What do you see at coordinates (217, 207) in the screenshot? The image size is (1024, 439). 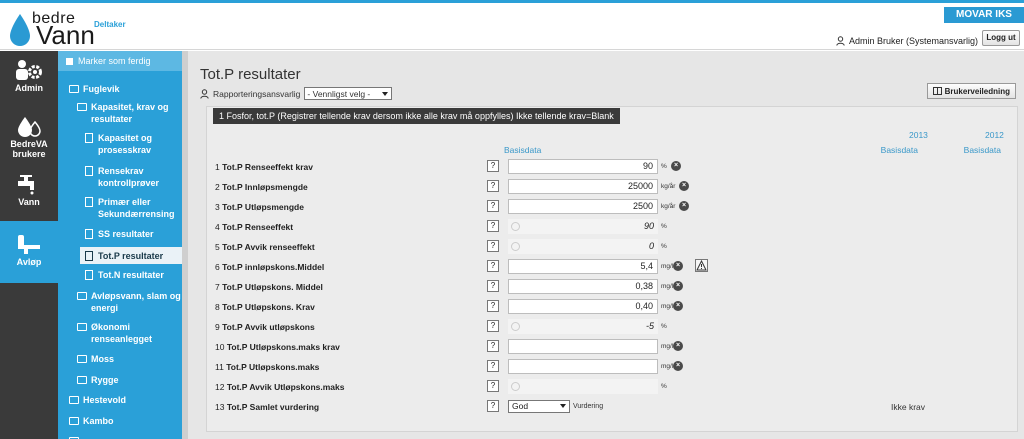 I see `row-number: 3` at bounding box center [217, 207].